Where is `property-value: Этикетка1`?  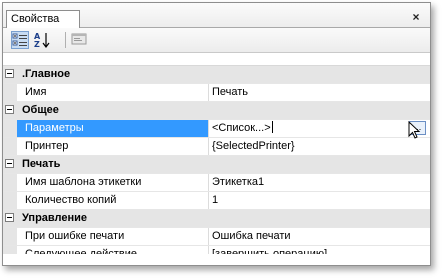 property-value: Этикетка1 is located at coordinates (319, 182).